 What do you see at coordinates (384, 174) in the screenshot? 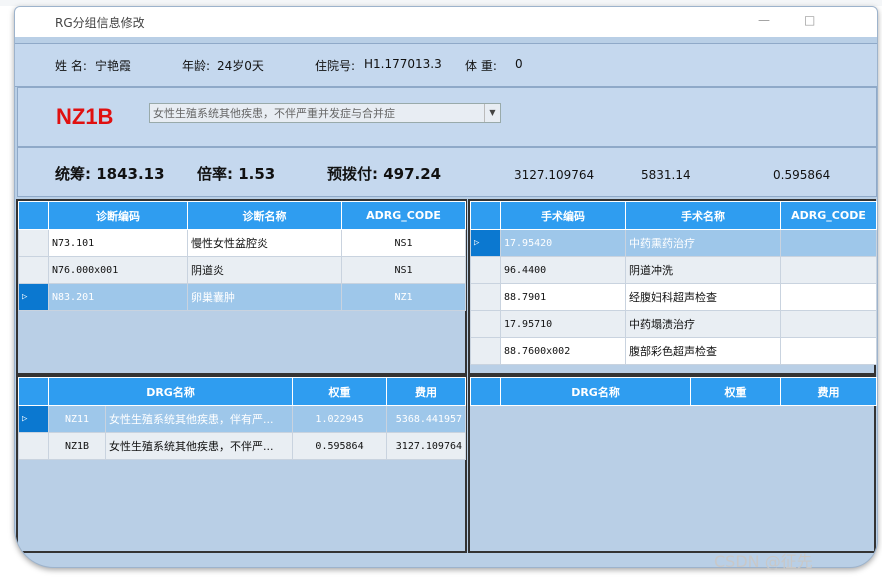
I see `prepay-amount: 预拨付: 497.24` at bounding box center [384, 174].